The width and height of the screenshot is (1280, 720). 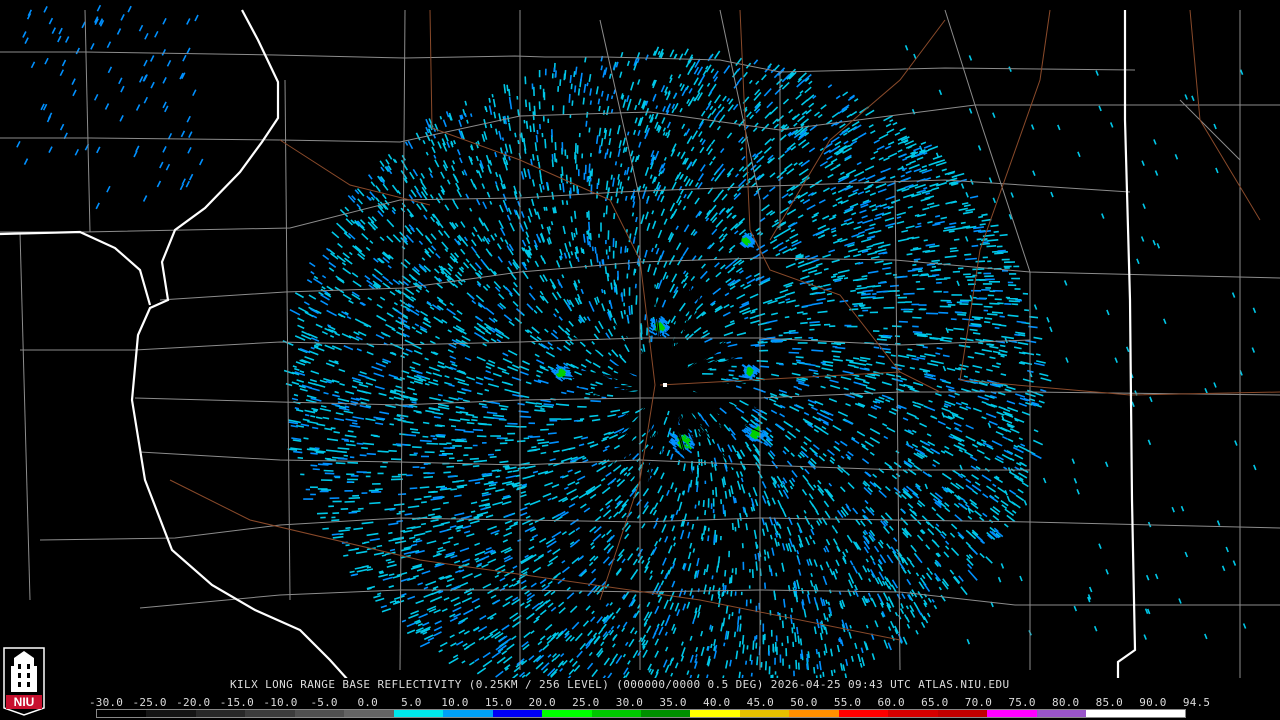 I want to click on scale-label: 0.0, so click(x=367, y=702).